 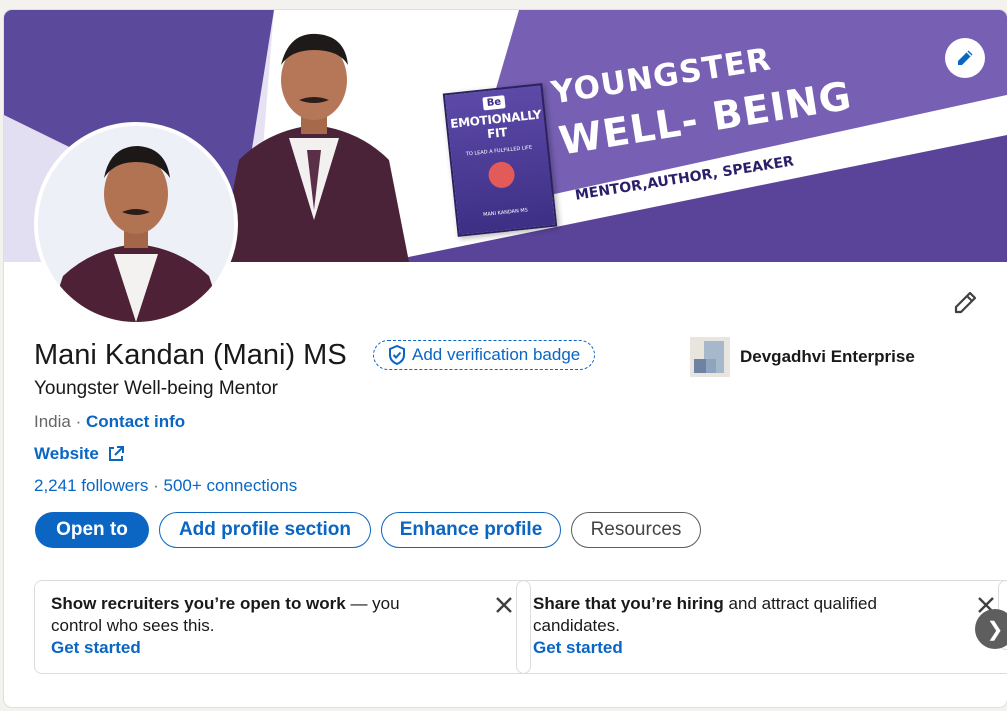 I want to click on external-link-icon, so click(x=116, y=453).